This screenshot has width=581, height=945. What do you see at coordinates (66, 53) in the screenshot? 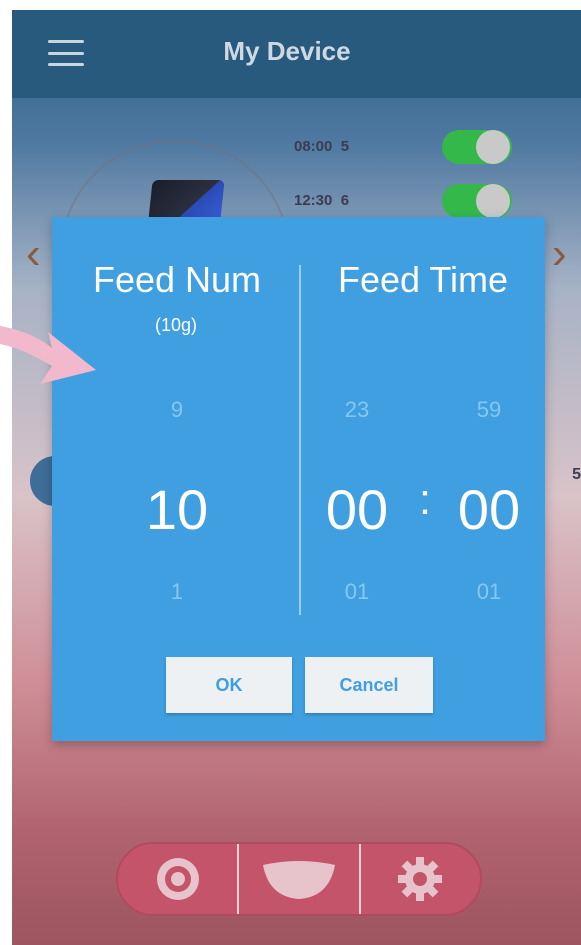
I see `menu-icon` at bounding box center [66, 53].